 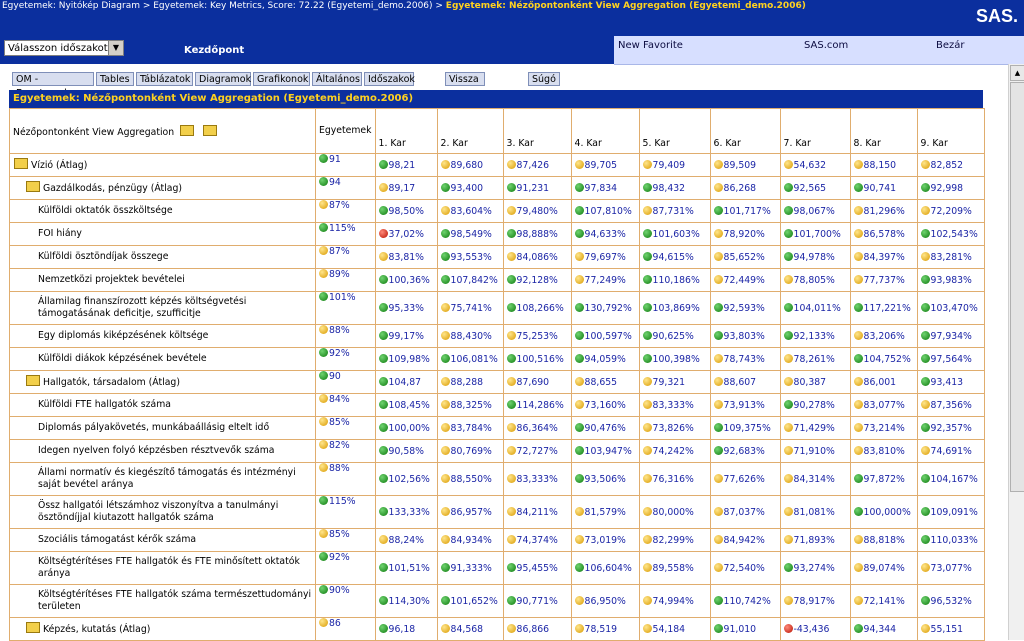 I want to click on metric-cell: 106,604%, so click(x=605, y=568).